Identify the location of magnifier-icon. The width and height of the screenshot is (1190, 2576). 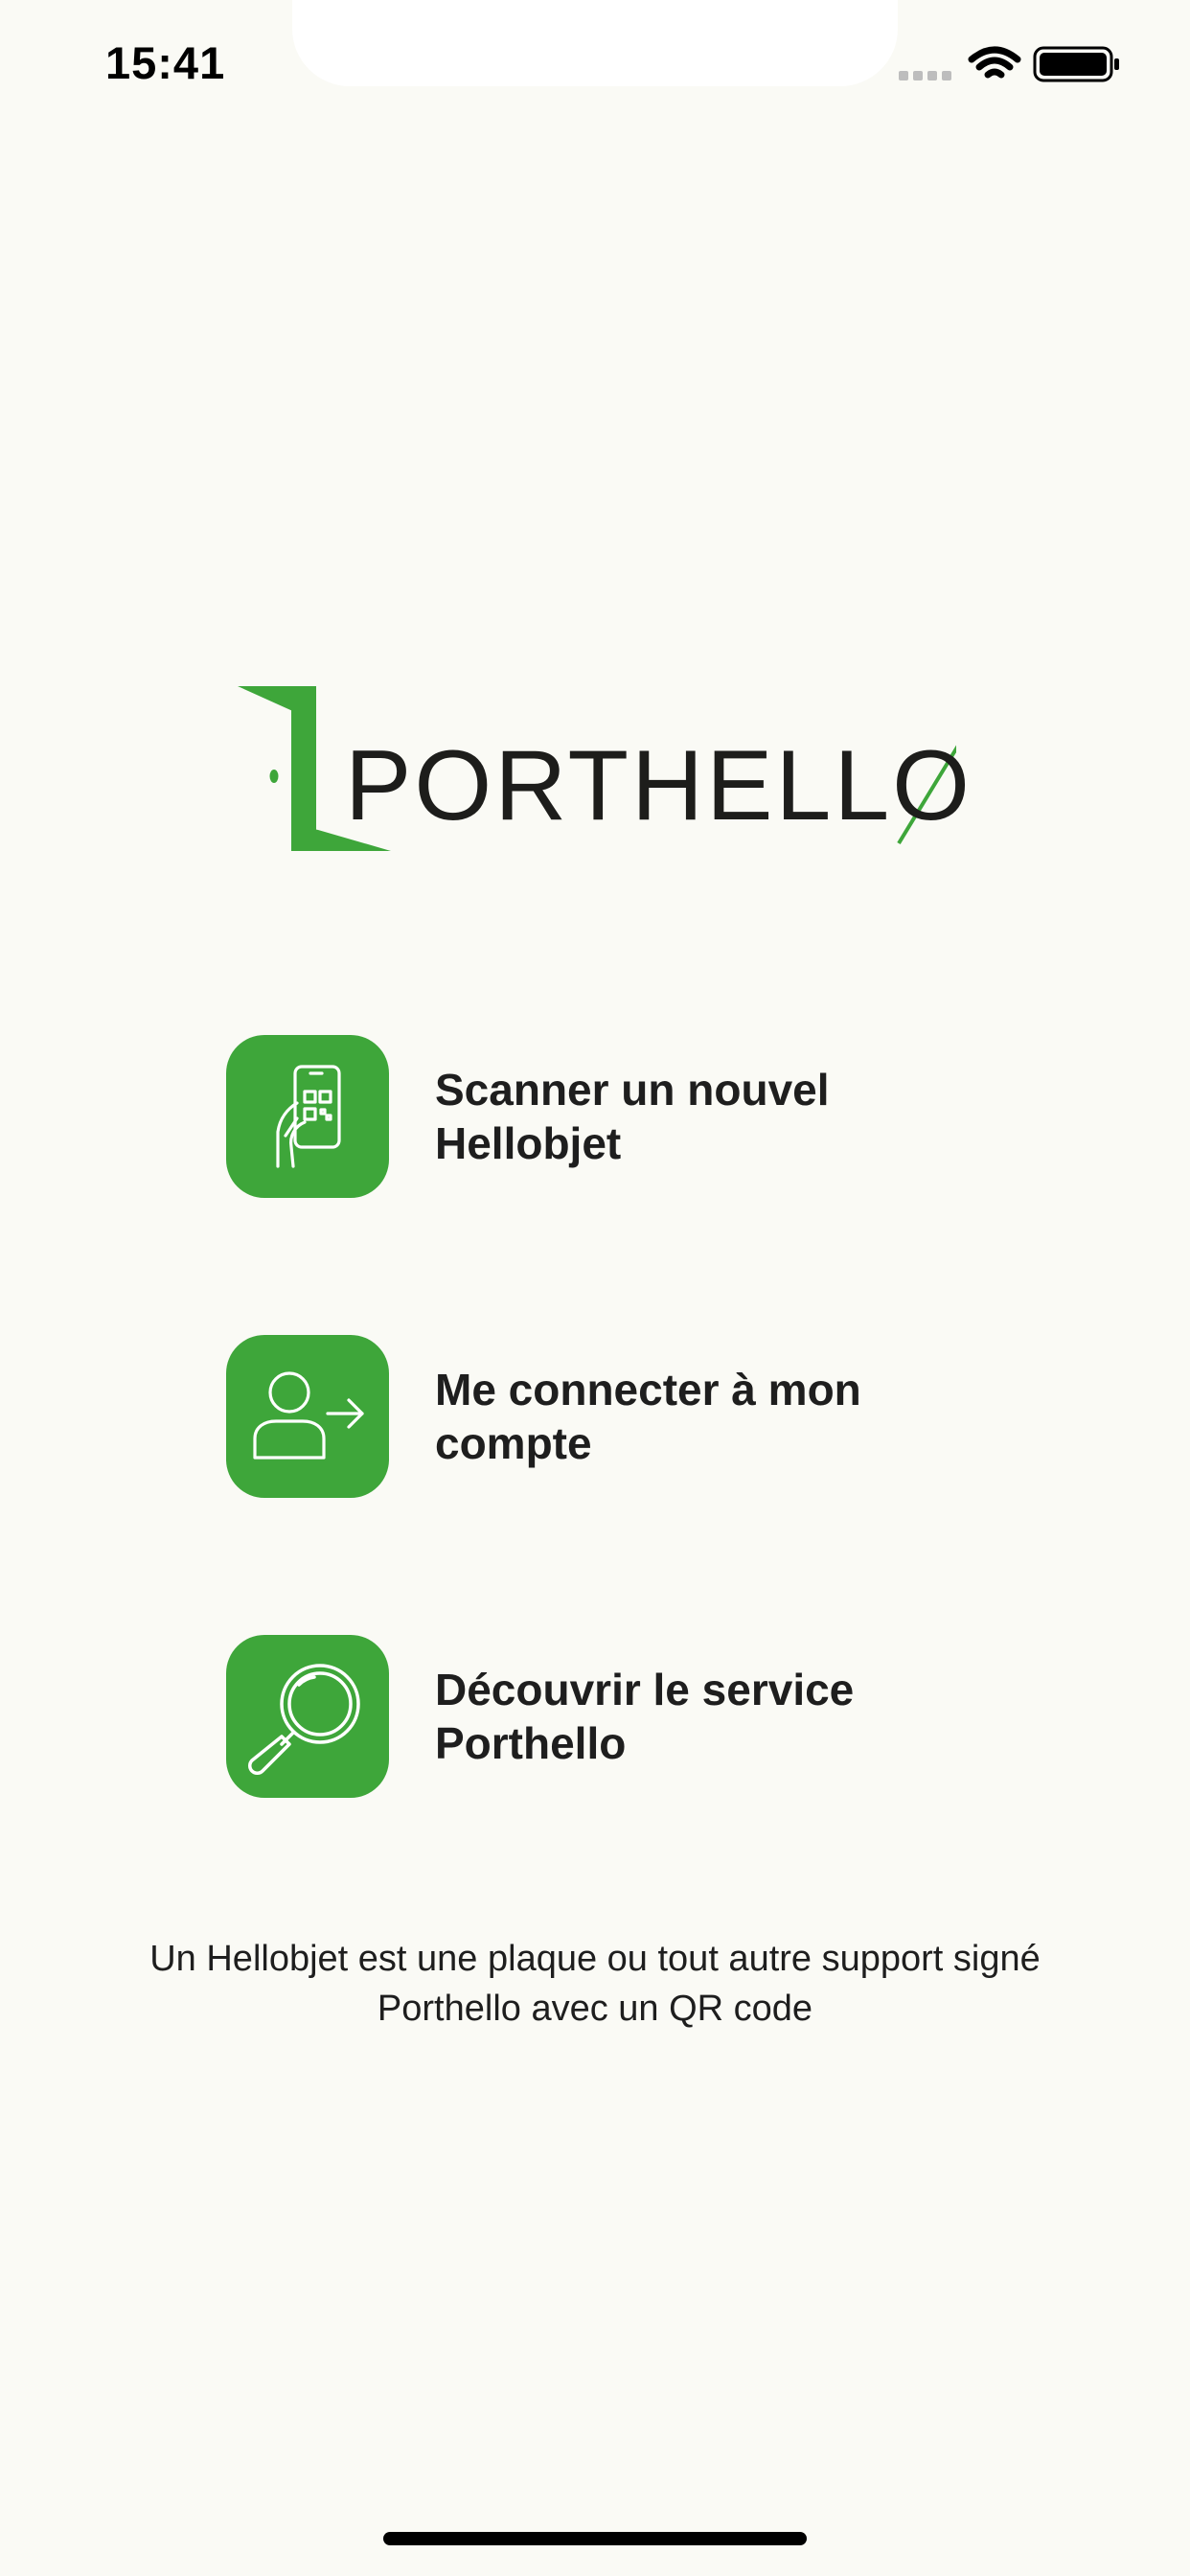
(304, 1719).